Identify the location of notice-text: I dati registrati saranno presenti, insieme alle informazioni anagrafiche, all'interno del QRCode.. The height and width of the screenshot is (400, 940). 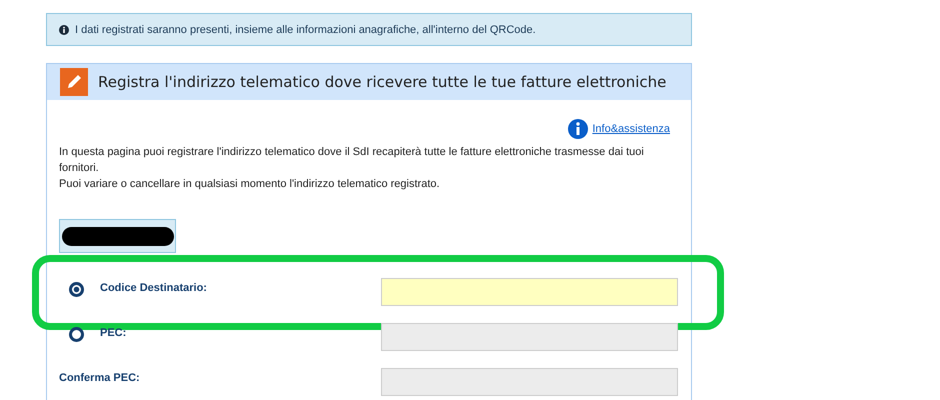
(305, 30).